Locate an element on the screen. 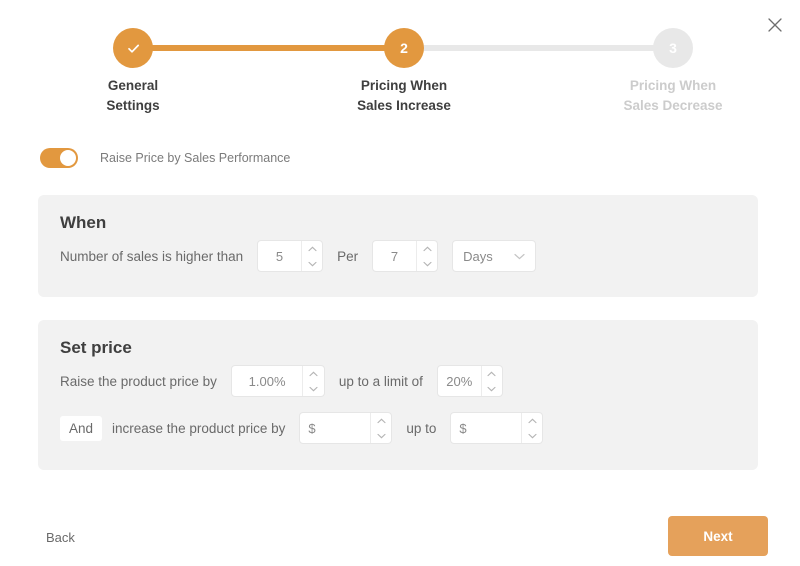  increase-amount-value: $ is located at coordinates (335, 428).